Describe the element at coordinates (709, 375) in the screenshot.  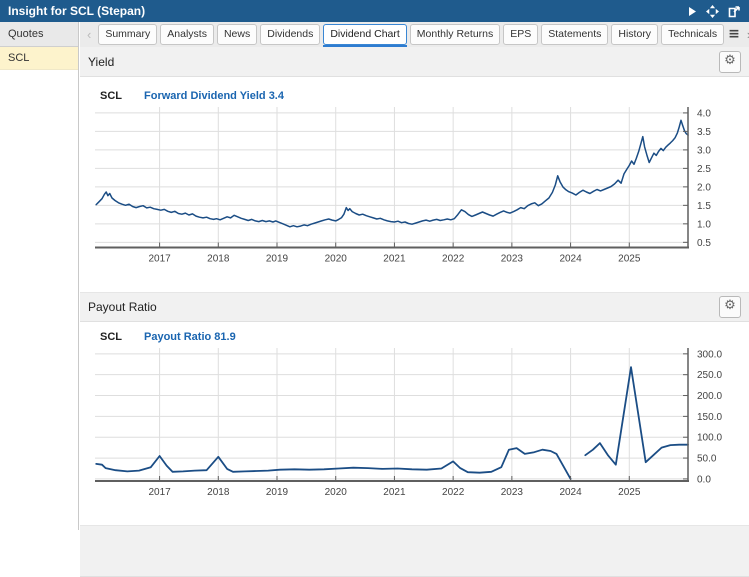
I see `svg-text: 250.0` at that location.